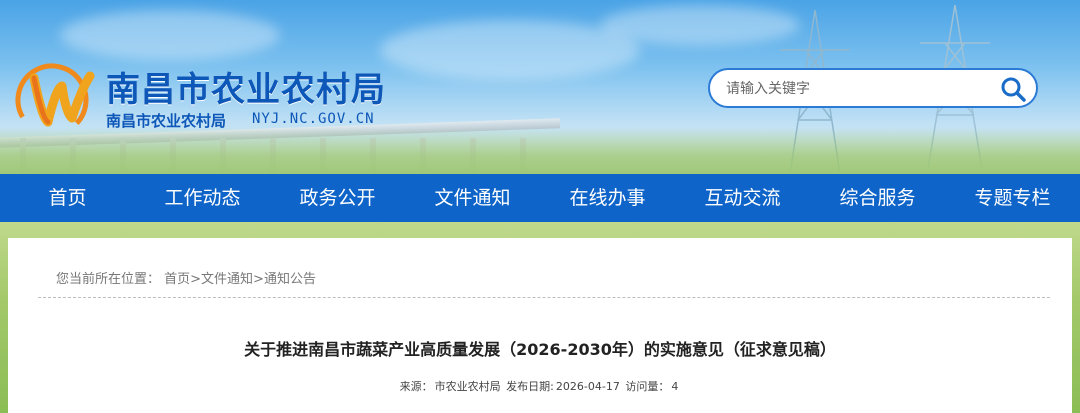 This screenshot has width=1080, height=413. What do you see at coordinates (67, 198) in the screenshot?
I see `nav-item-home: 首页` at bounding box center [67, 198].